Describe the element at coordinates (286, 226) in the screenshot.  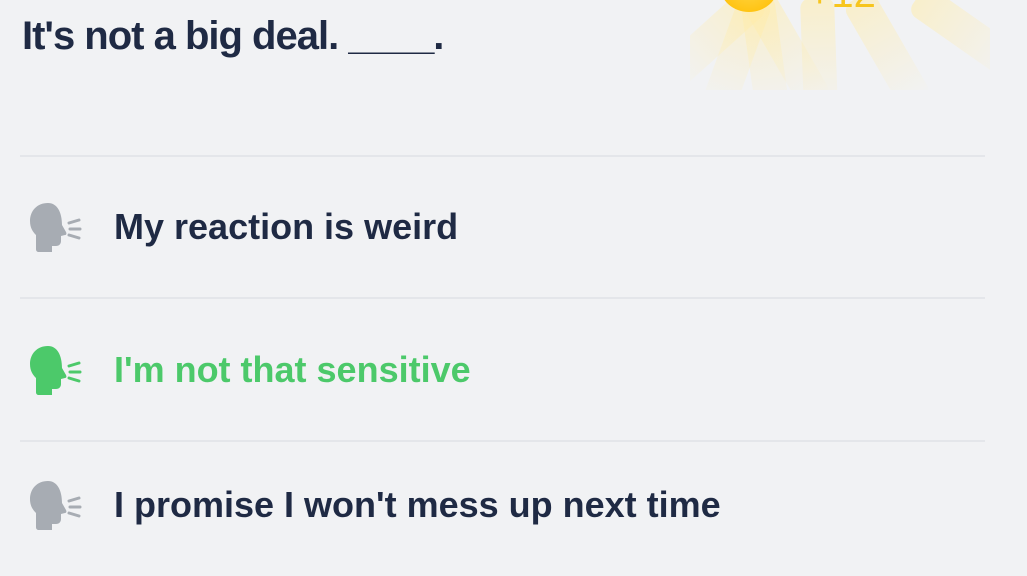
I see `answer-option-label: My reaction is weird` at that location.